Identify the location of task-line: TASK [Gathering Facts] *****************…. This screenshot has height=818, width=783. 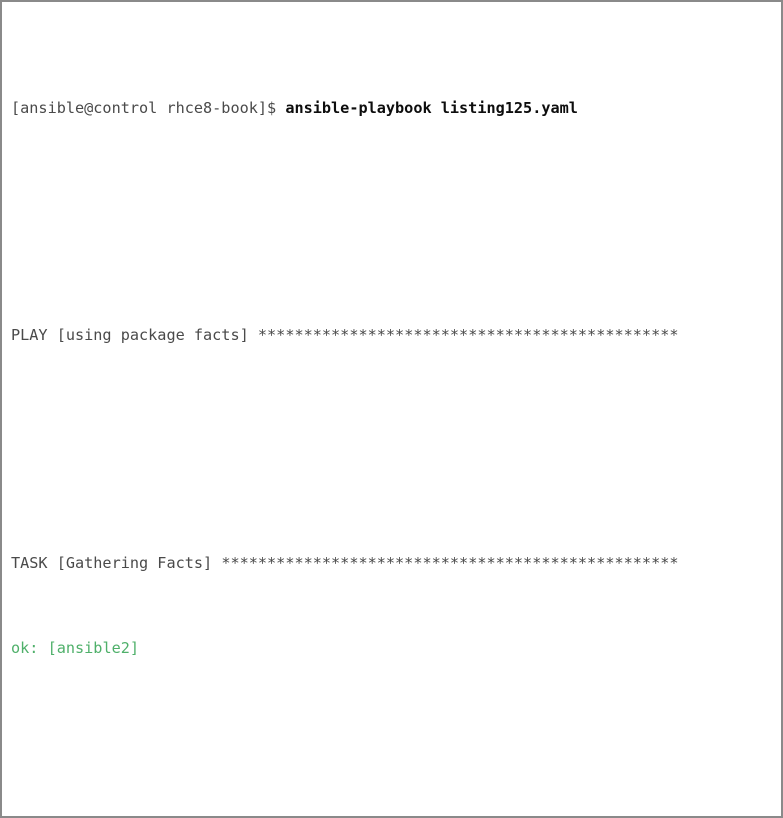
(396, 563).